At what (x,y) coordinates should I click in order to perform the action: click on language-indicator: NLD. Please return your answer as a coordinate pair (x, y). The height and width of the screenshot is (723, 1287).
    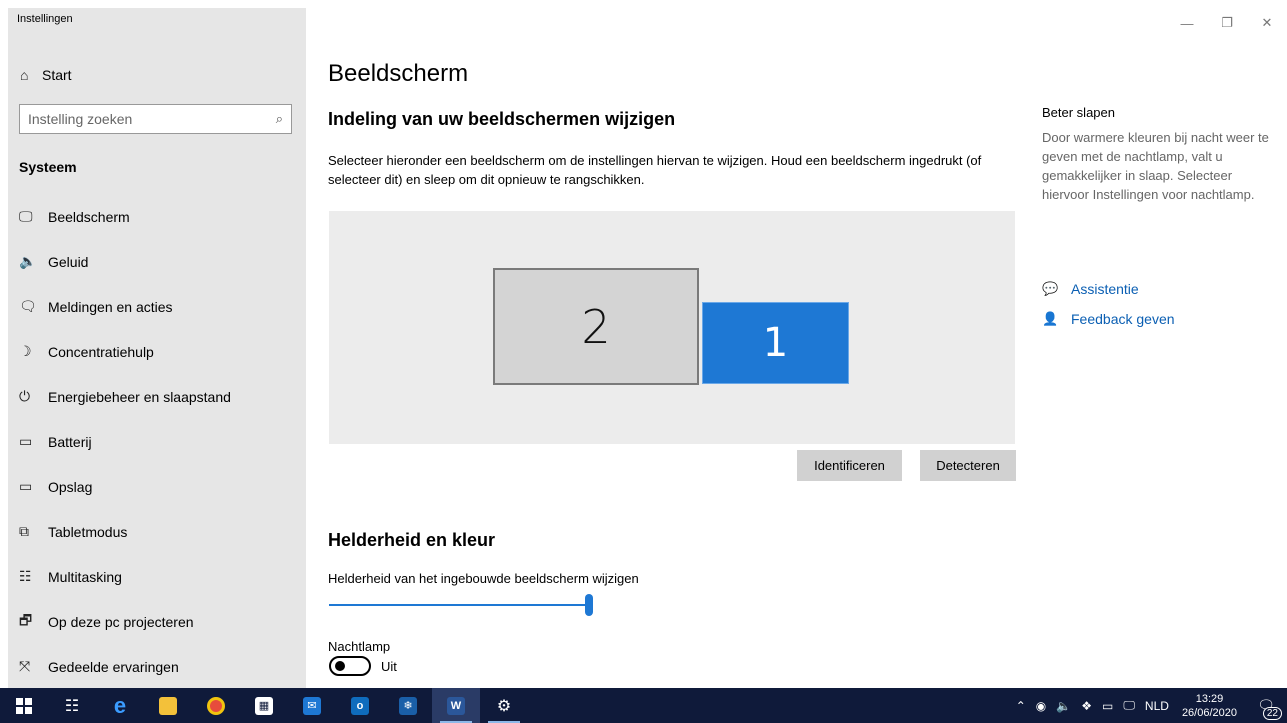
    Looking at the image, I should click on (1157, 706).